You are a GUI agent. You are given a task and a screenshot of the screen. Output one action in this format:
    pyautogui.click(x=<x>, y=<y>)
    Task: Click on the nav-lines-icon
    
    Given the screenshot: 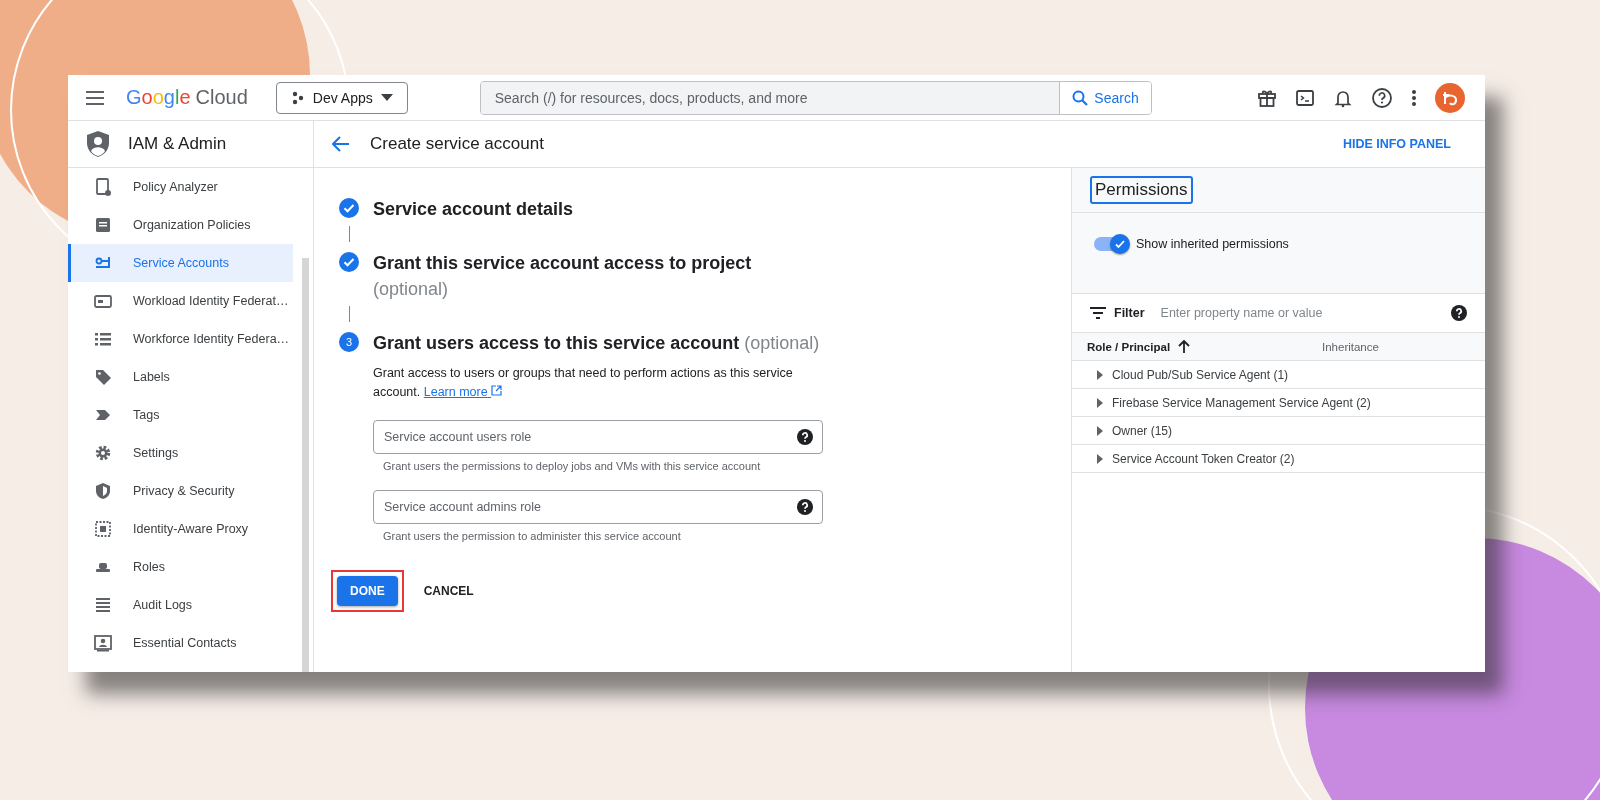 What is the action you would take?
    pyautogui.click(x=103, y=605)
    